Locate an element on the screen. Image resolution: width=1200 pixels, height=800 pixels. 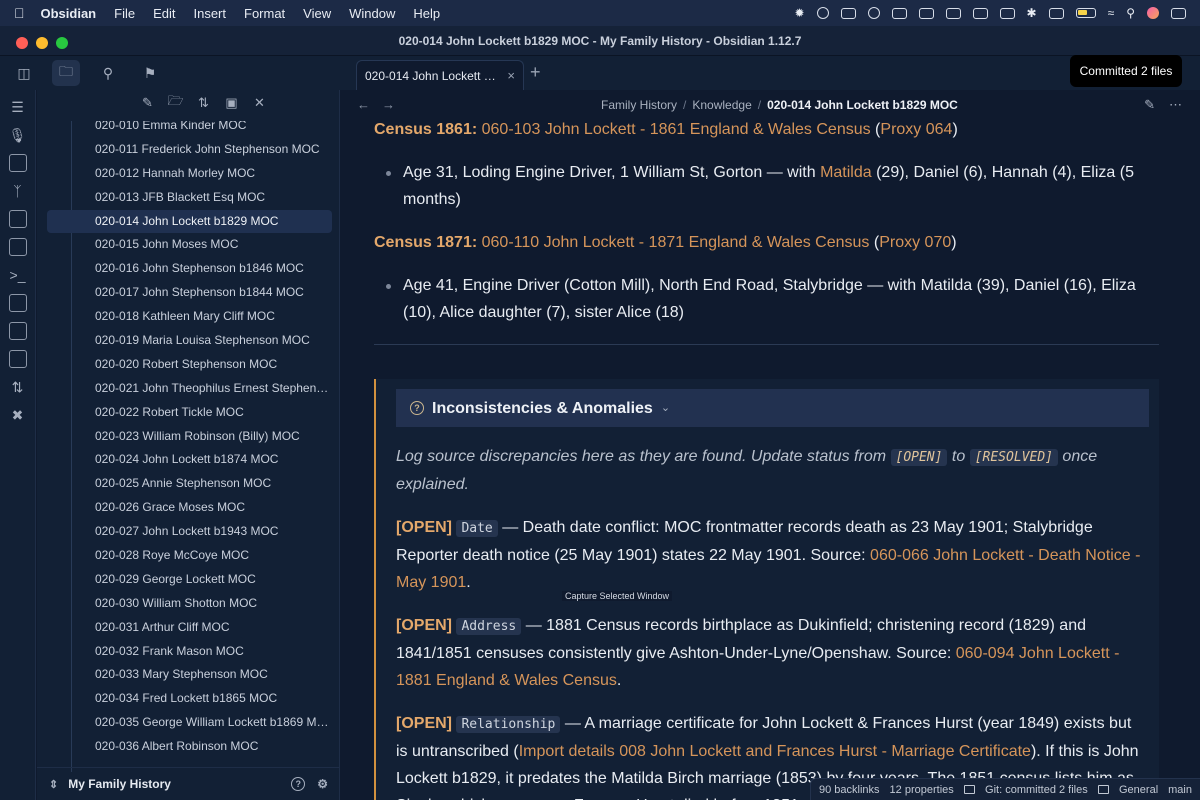
file-item: 020-013 JFB Blackett Esq MOC is located at coordinates (184, 198).